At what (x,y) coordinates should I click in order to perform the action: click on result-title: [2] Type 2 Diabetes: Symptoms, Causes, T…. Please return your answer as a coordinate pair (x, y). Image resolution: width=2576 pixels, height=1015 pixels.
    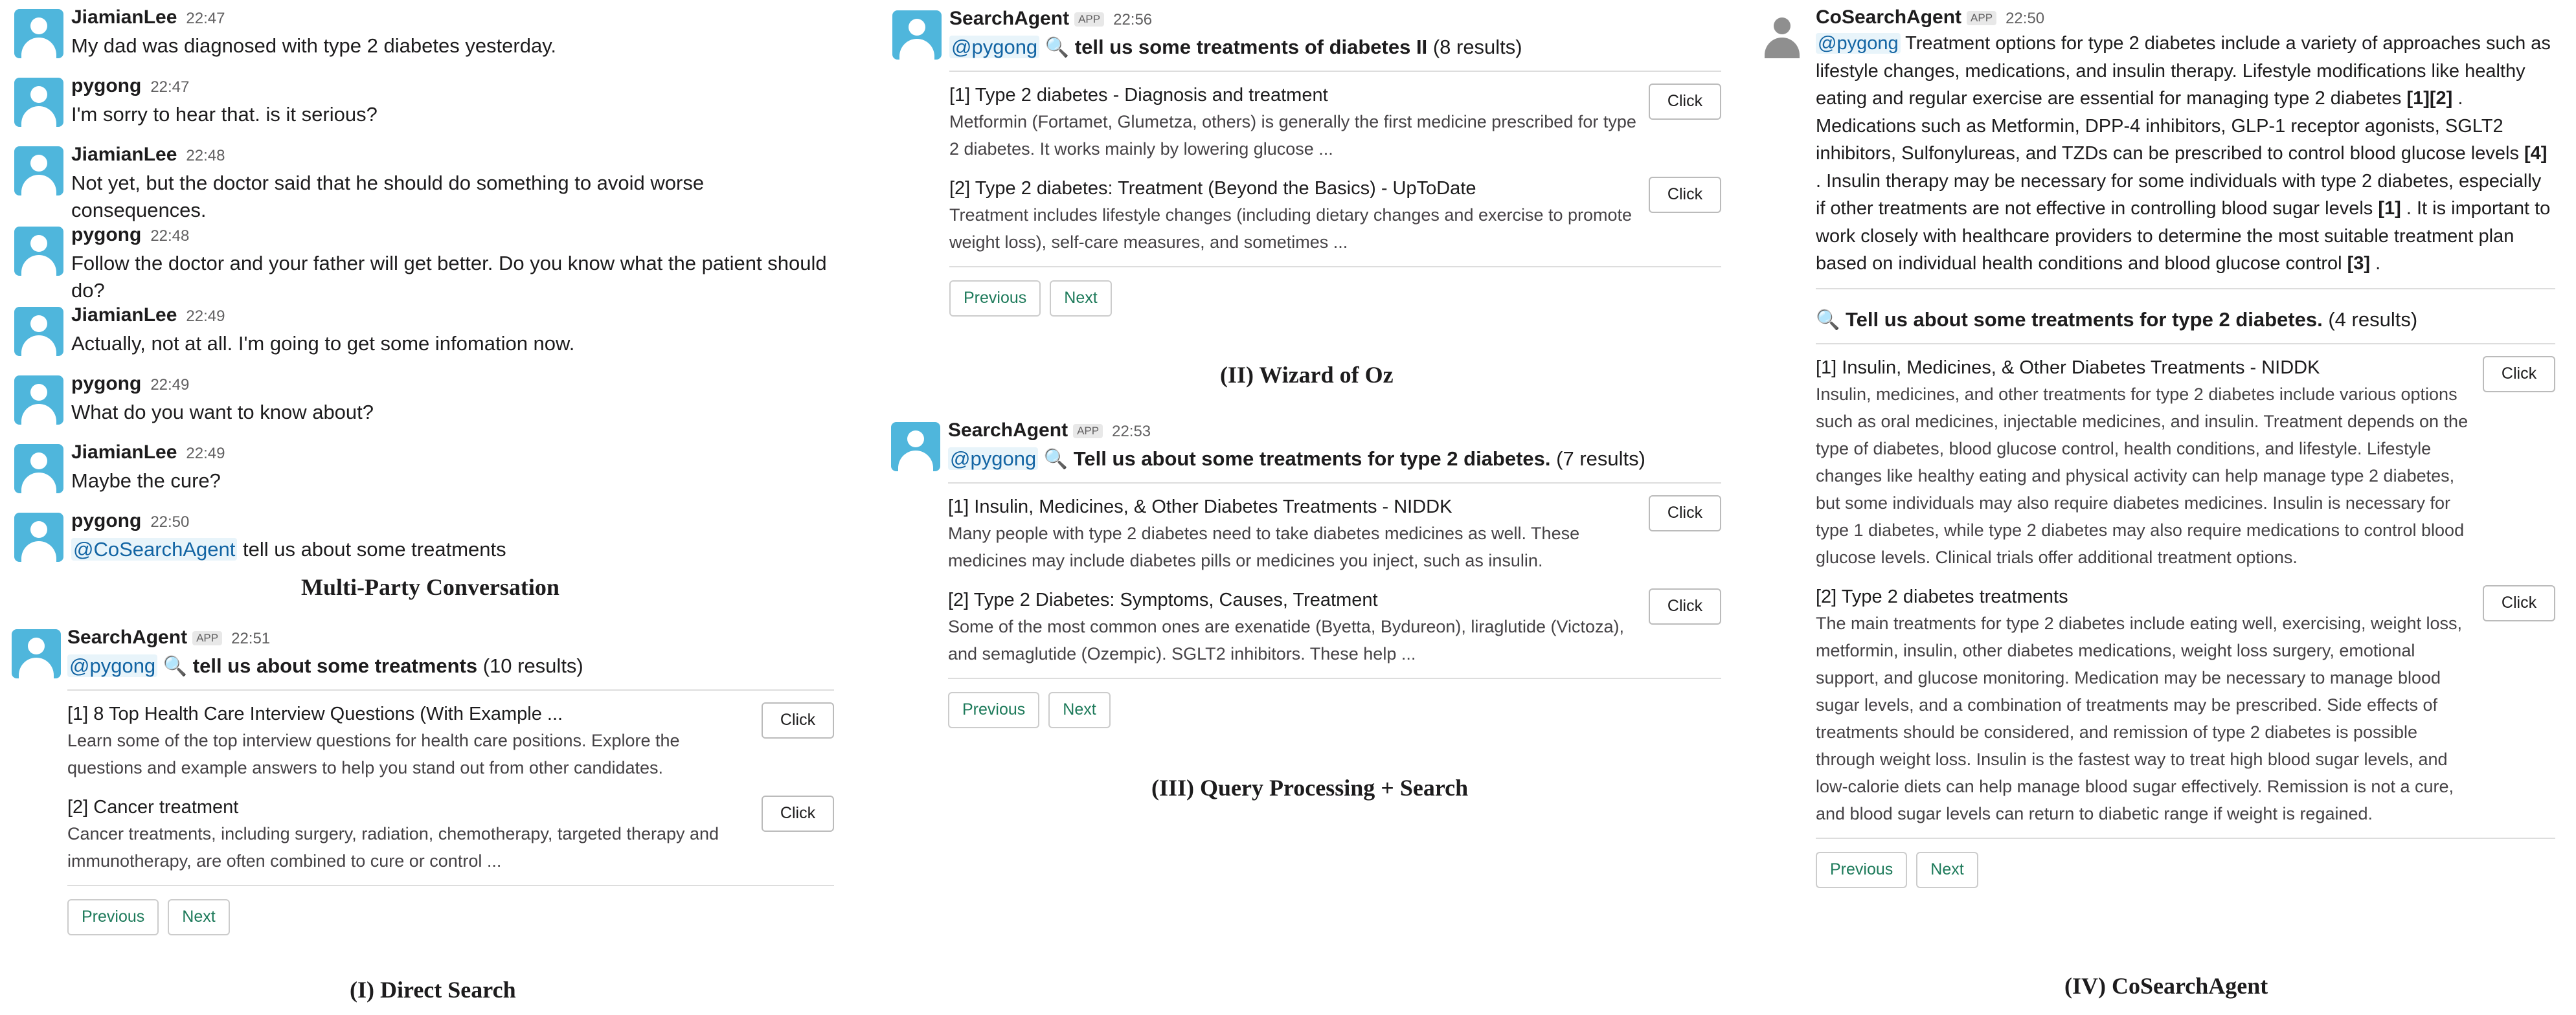
    Looking at the image, I should click on (1292, 600).